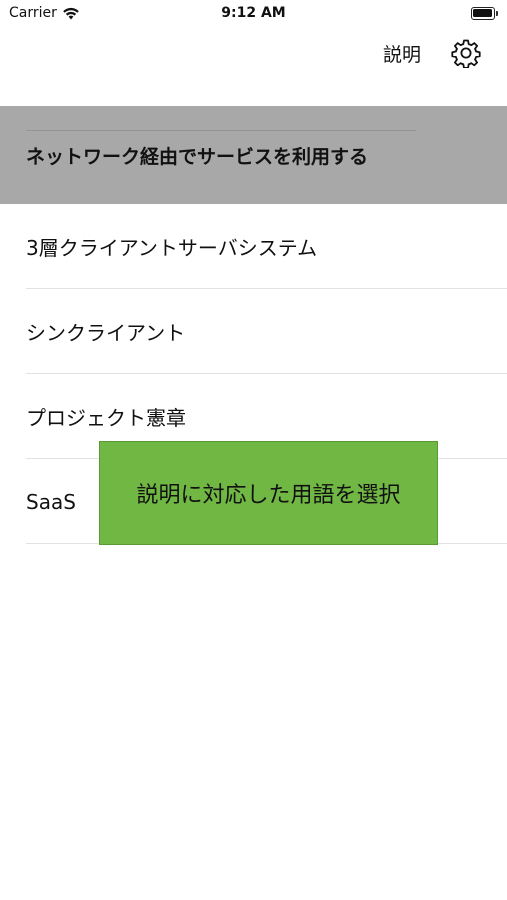 This screenshot has width=507, height=900. What do you see at coordinates (268, 495) in the screenshot?
I see `instruction-text: 説明に対応した用語を選択` at bounding box center [268, 495].